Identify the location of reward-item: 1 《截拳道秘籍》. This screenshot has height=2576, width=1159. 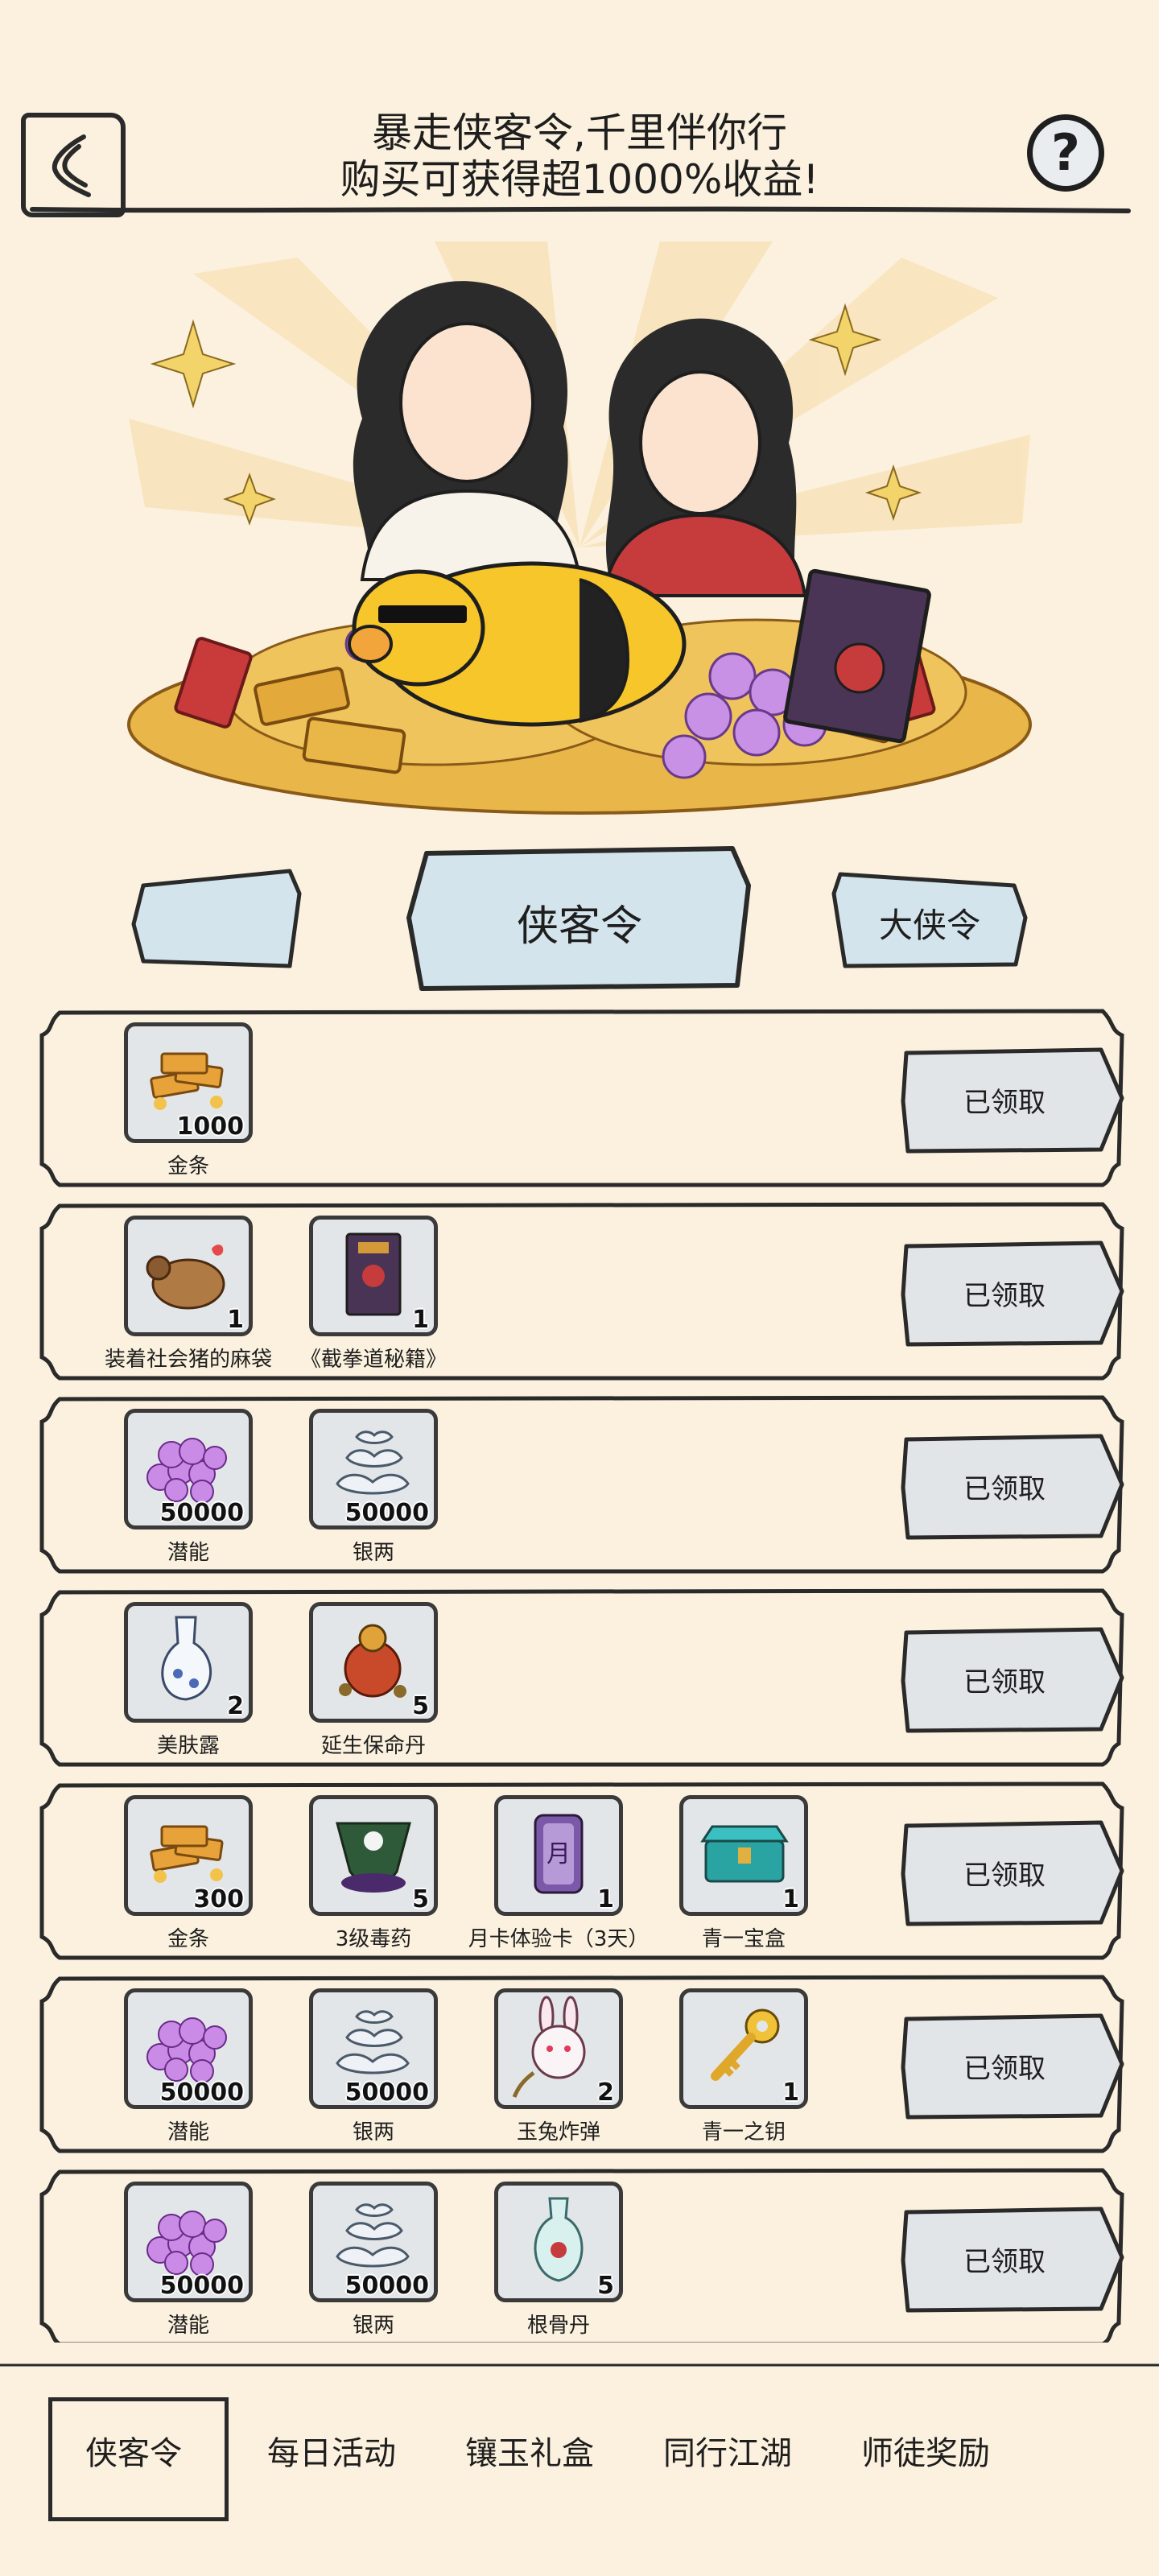
(362, 1294).